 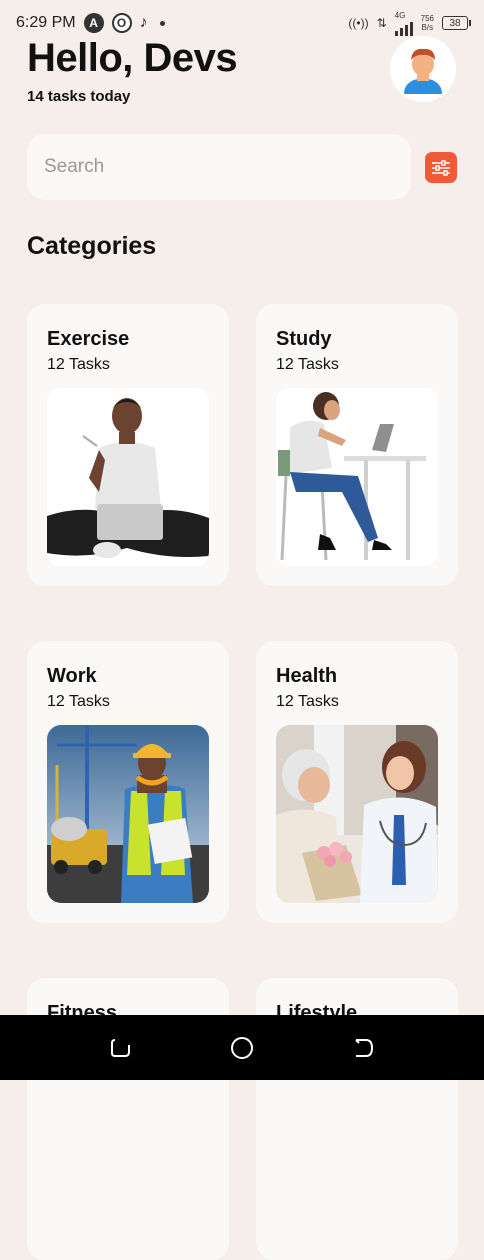 I want to click on more-notifications-dot, so click(x=162, y=23).